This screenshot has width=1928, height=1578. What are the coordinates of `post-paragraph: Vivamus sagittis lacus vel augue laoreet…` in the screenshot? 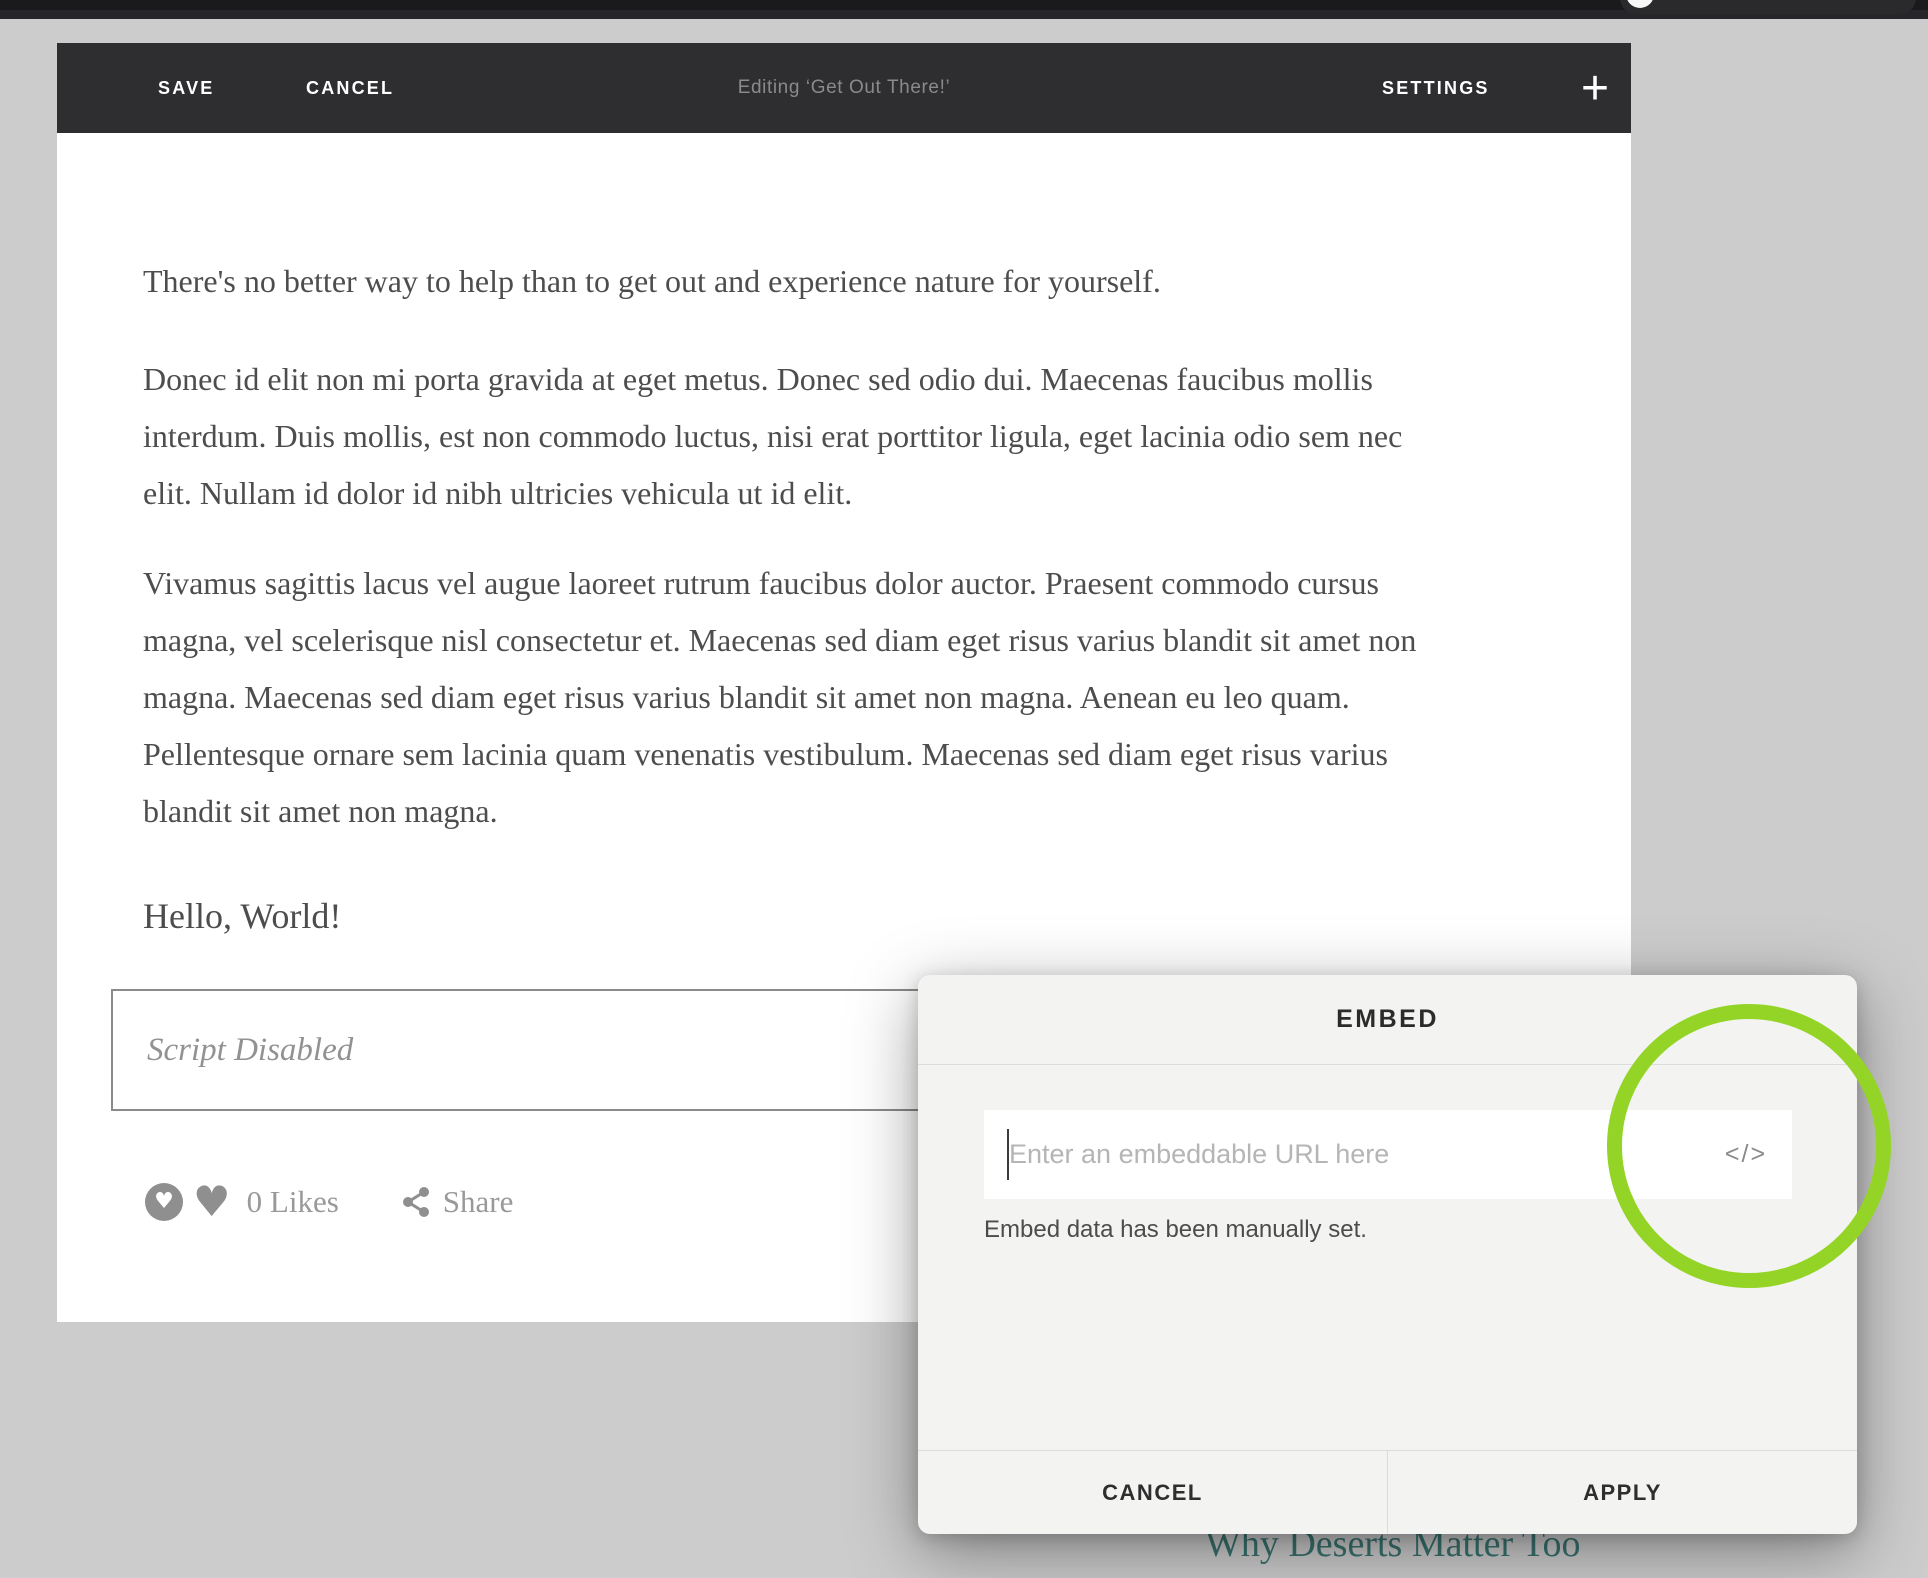 It's located at (878, 697).